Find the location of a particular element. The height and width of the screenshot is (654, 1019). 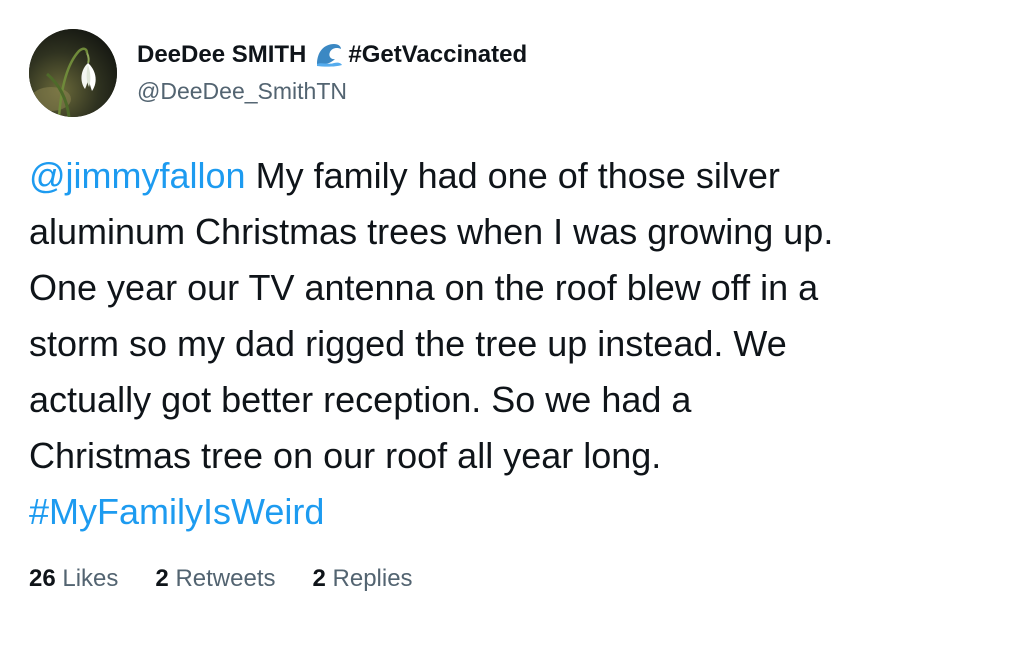

replies-label: Replies is located at coordinates (372, 578).